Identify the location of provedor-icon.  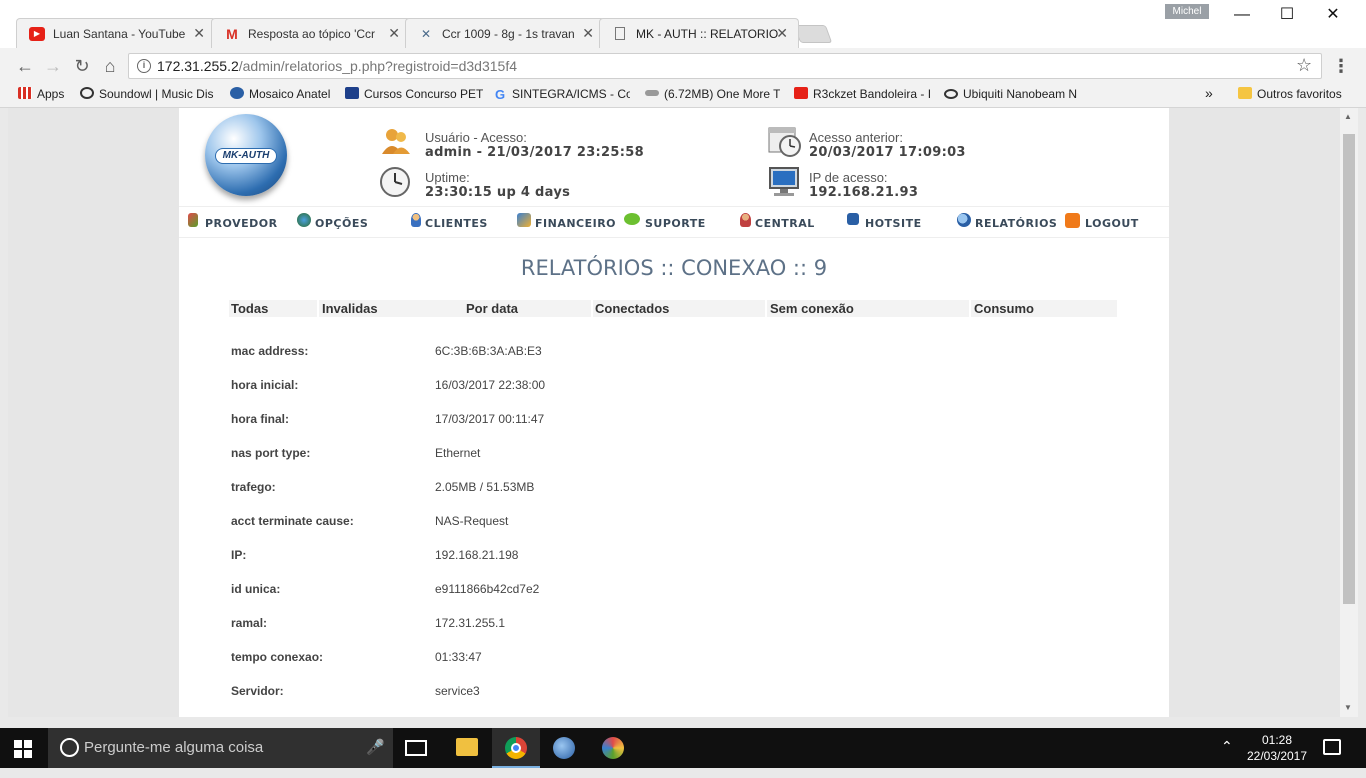
(193, 220).